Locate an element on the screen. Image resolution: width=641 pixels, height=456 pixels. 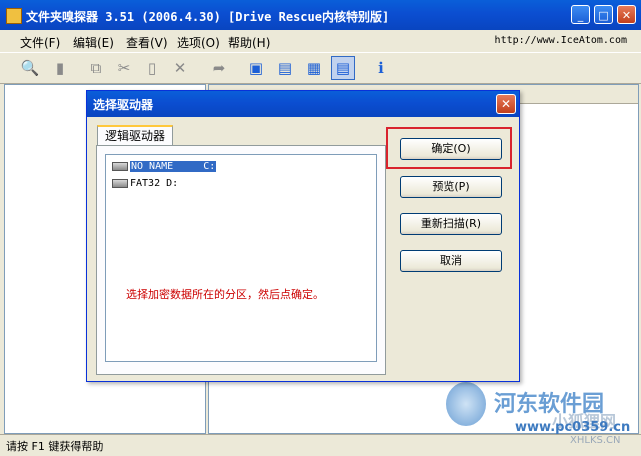
status-bar: 请按 F1 键获得帮助 is located at coordinates (320, 445).